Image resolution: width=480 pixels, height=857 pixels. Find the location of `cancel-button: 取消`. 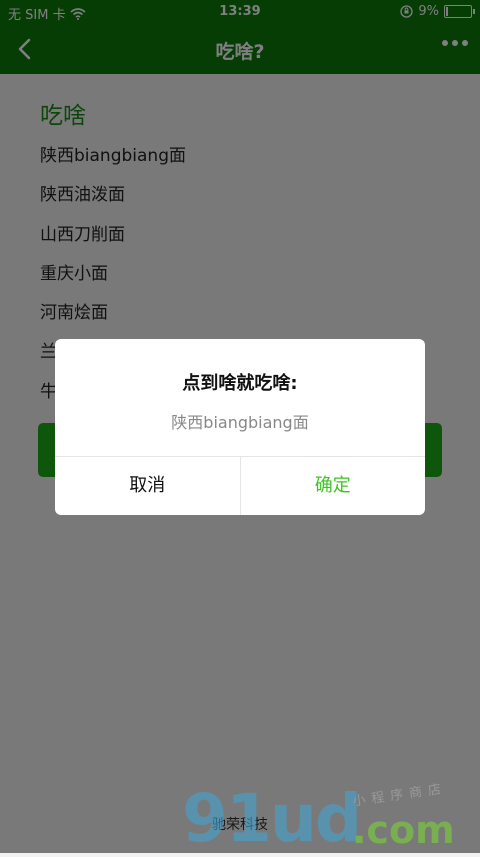

cancel-button: 取消 is located at coordinates (148, 486).